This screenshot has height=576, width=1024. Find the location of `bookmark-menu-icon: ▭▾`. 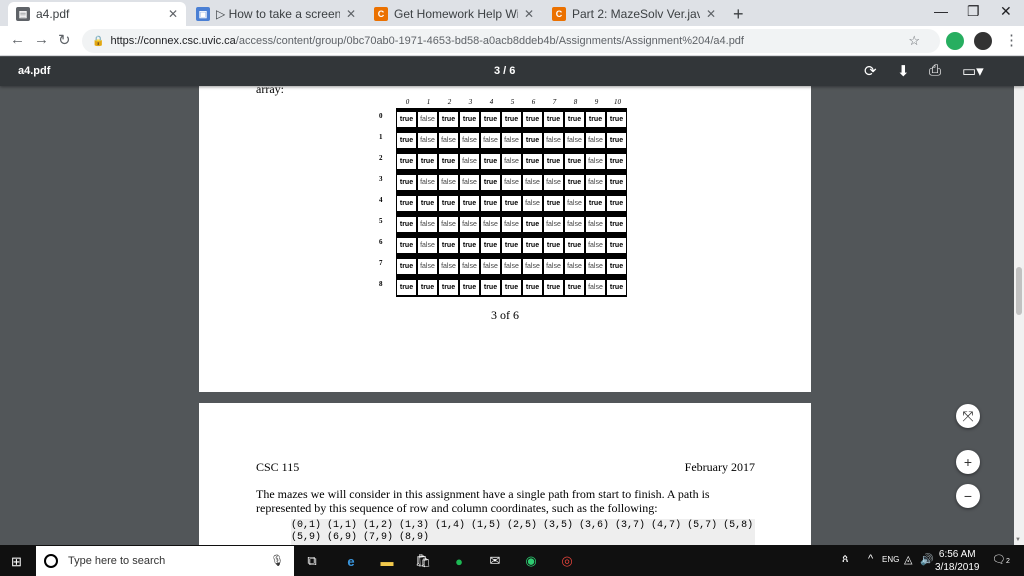

bookmark-menu-icon: ▭▾ is located at coordinates (973, 71).